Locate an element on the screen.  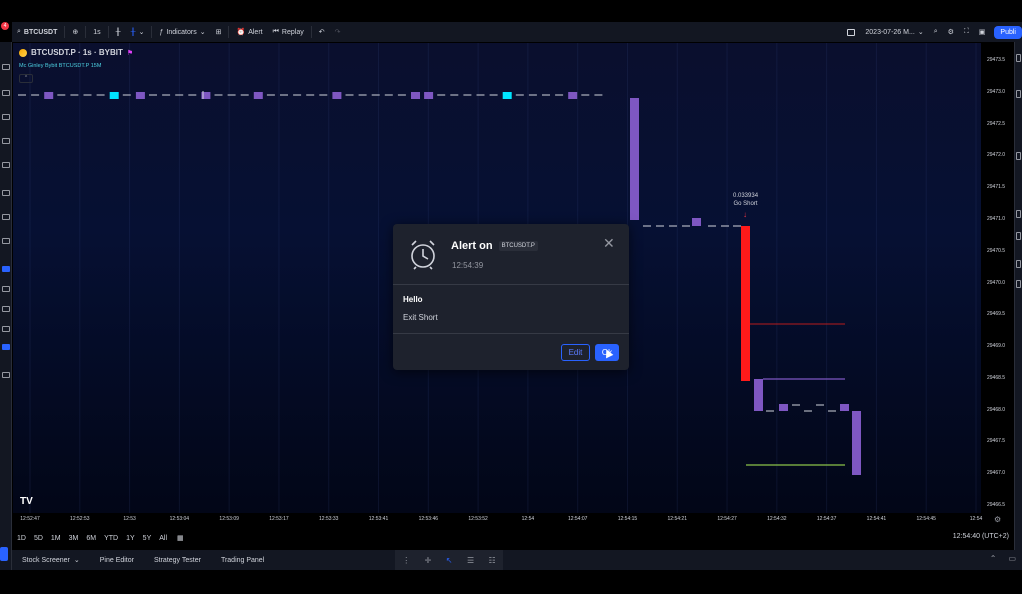
fullscreen-button: ⛶ is located at coordinates (966, 32).